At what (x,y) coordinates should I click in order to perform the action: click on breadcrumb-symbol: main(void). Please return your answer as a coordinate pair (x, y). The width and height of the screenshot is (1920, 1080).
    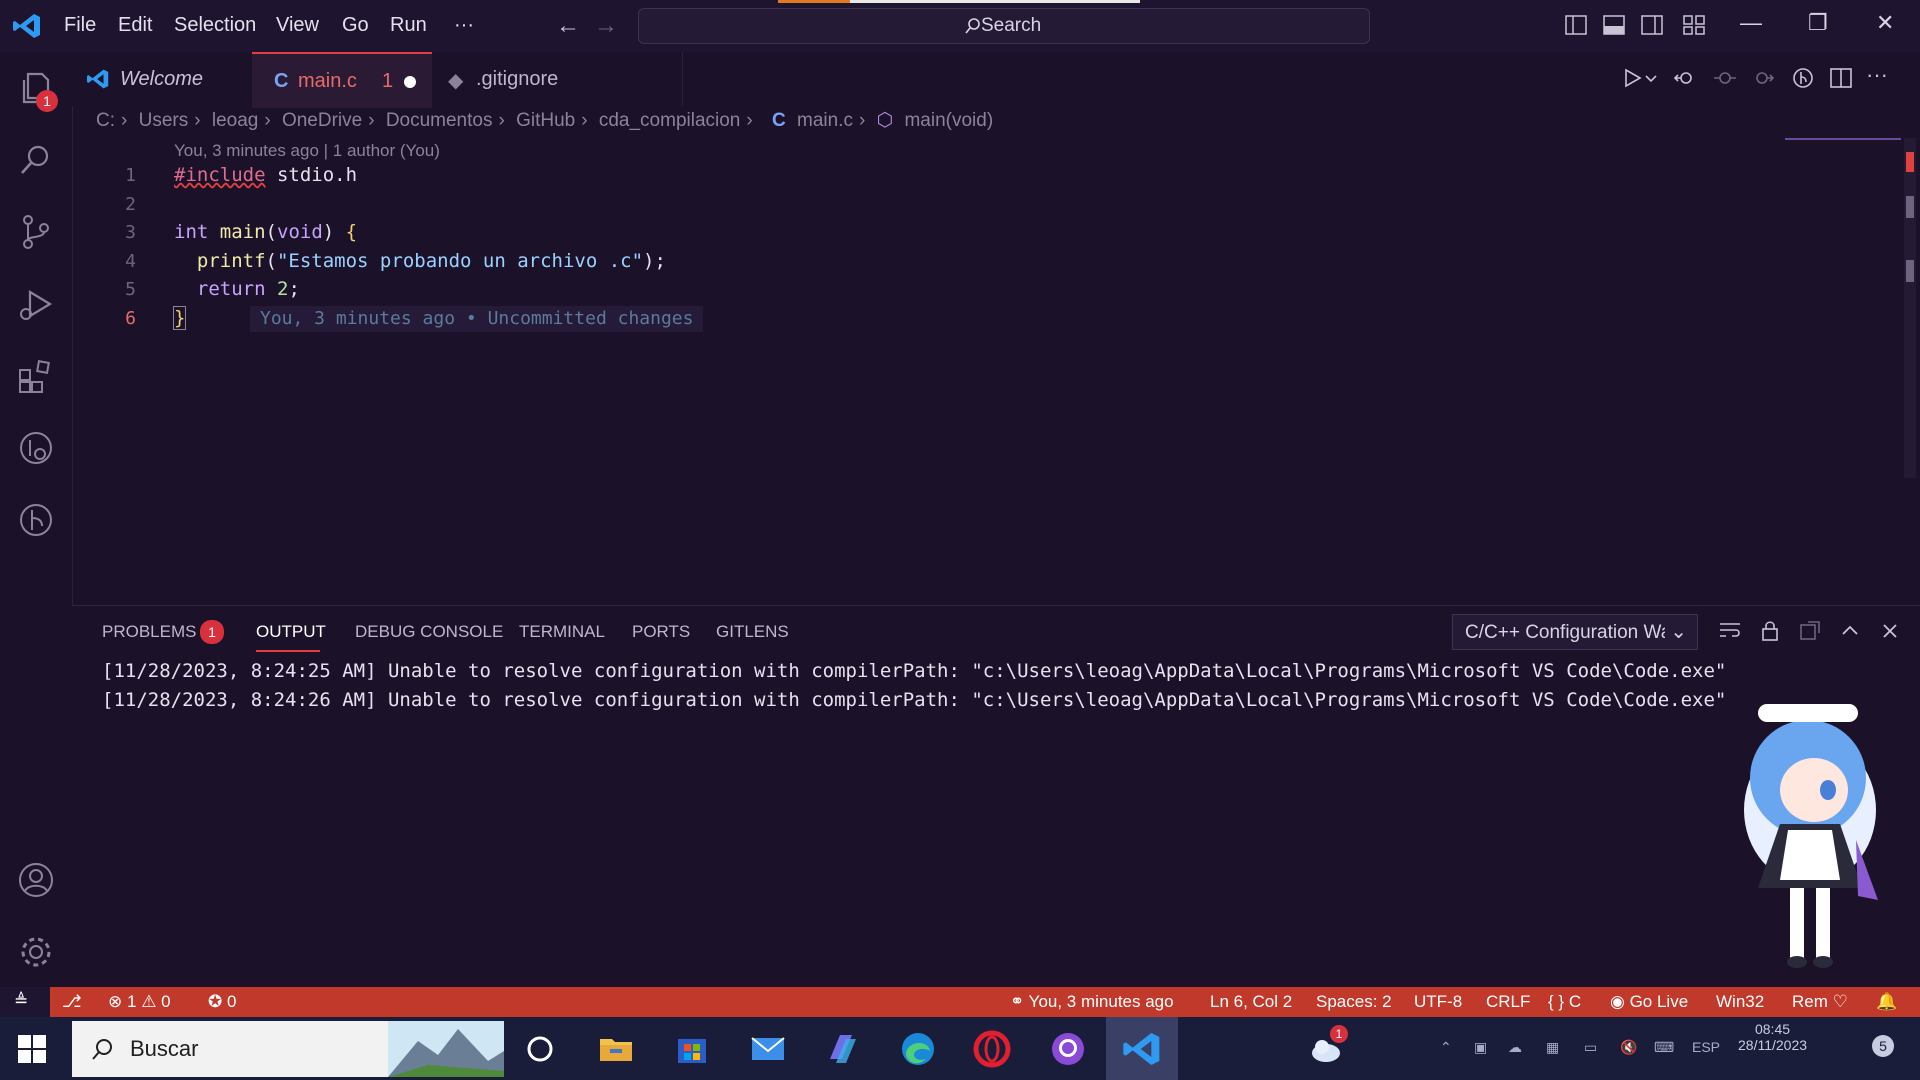
    Looking at the image, I should click on (948, 120).